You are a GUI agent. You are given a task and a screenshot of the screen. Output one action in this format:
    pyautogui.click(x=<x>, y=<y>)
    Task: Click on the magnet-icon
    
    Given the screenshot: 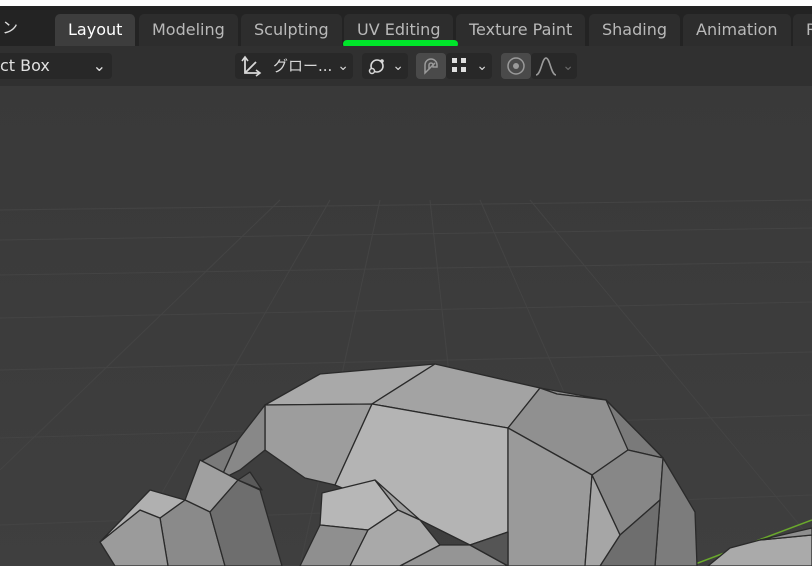 What is the action you would take?
    pyautogui.click(x=431, y=66)
    